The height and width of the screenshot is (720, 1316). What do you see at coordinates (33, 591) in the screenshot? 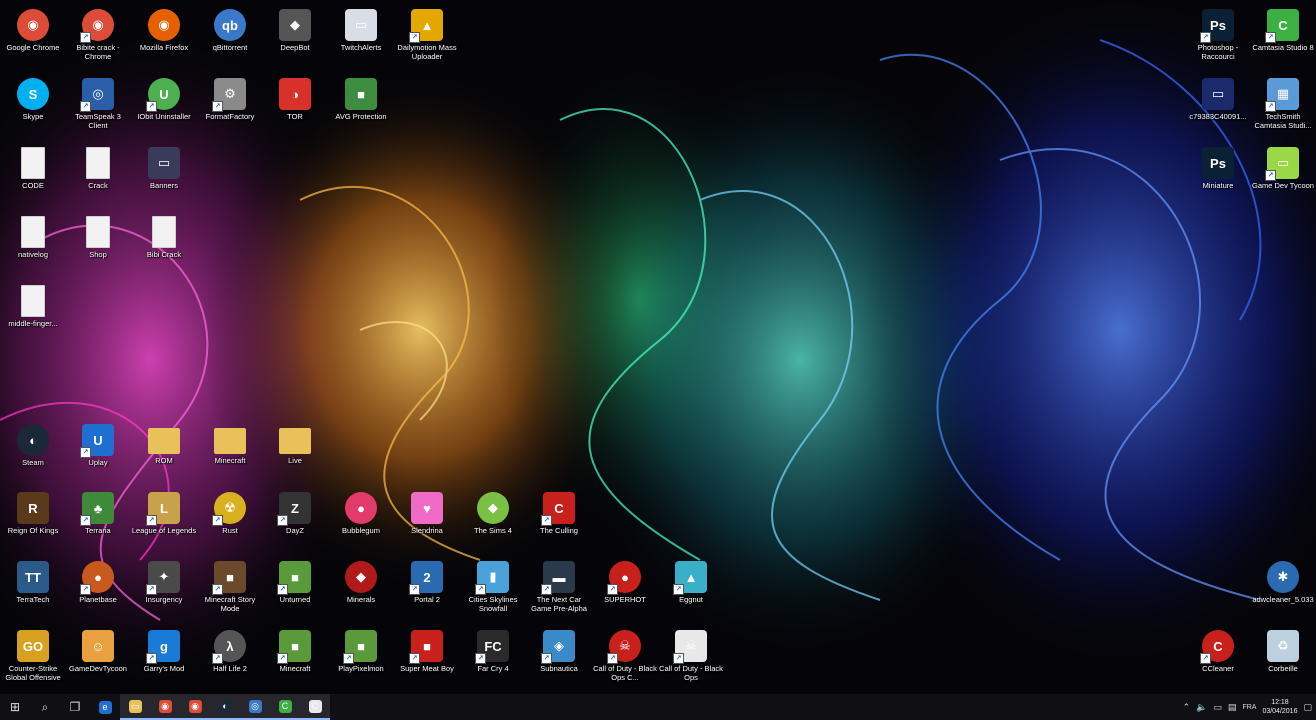
I see `desktop-icon-terratech: TT TerraTech` at bounding box center [33, 591].